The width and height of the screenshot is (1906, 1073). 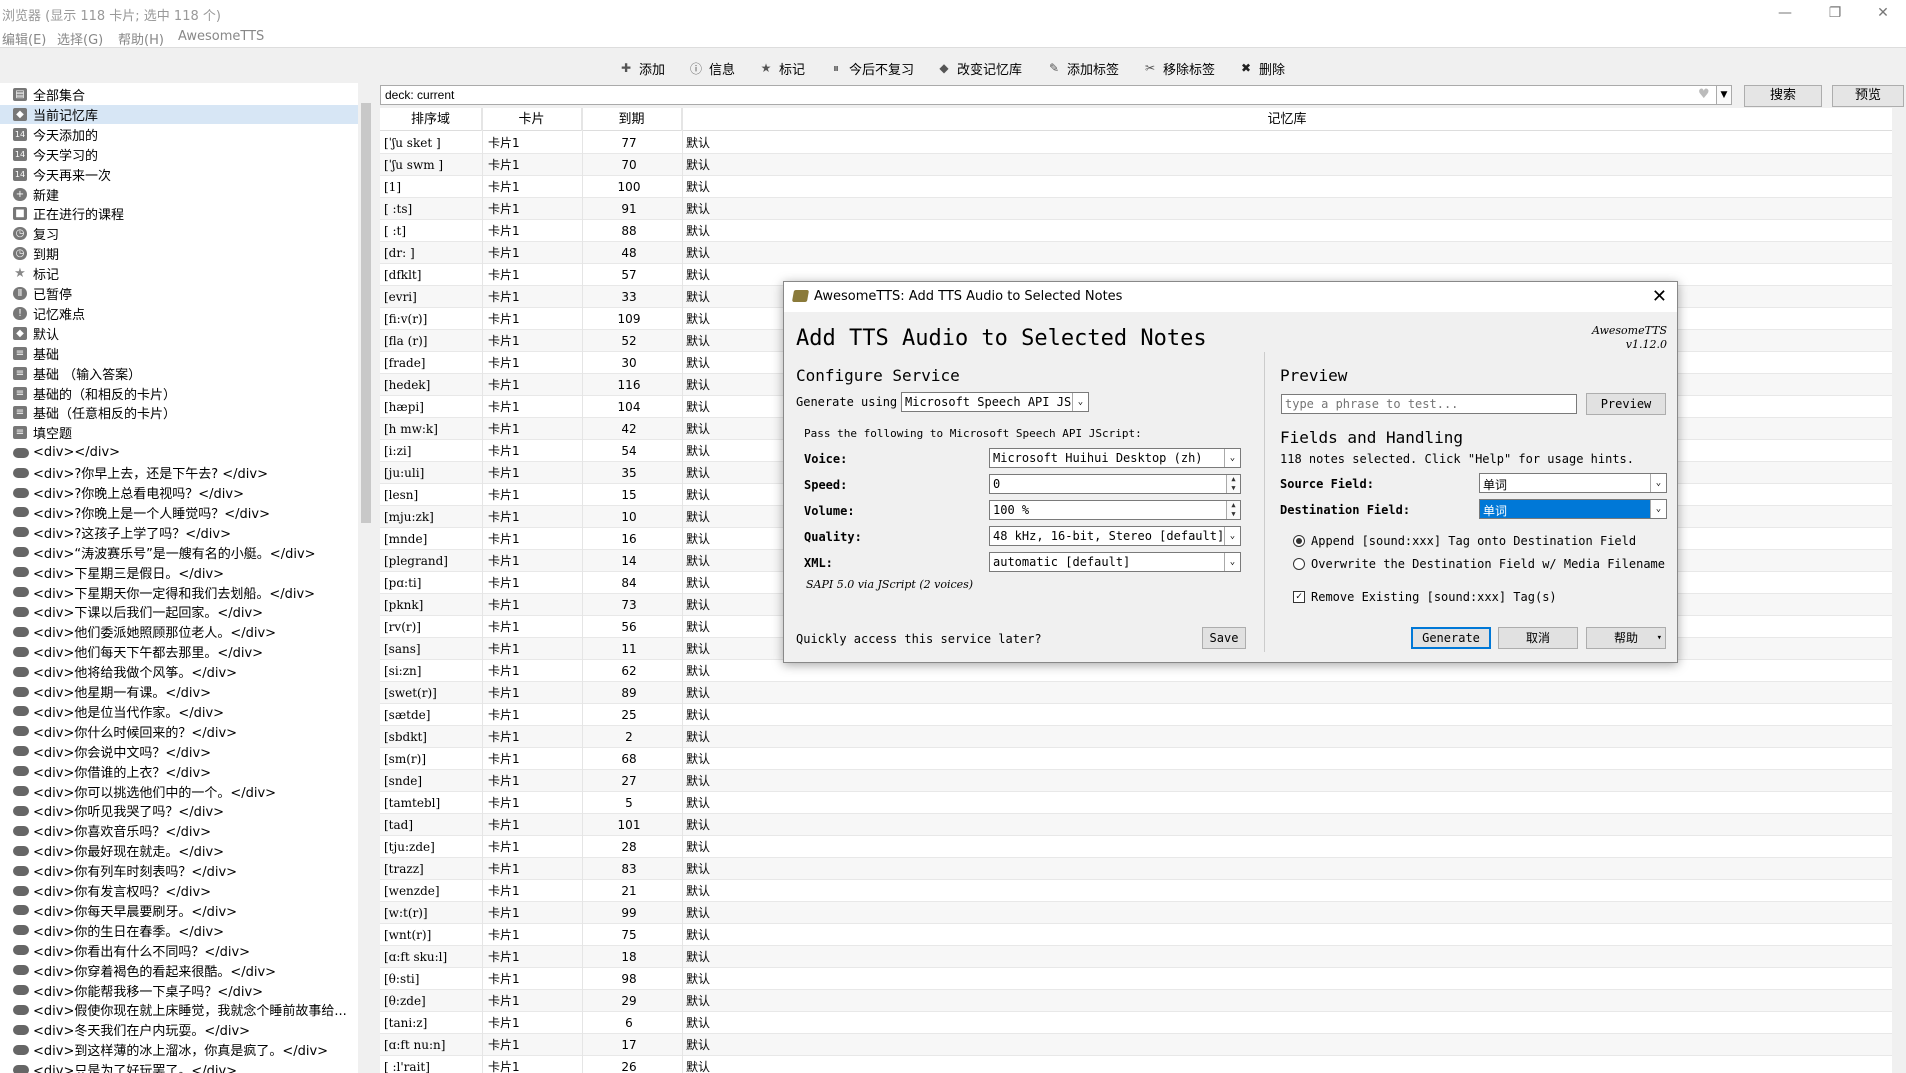 What do you see at coordinates (179, 830) in the screenshot?
I see `sidebar-item: <div>你喜欢音乐吗？</div>` at bounding box center [179, 830].